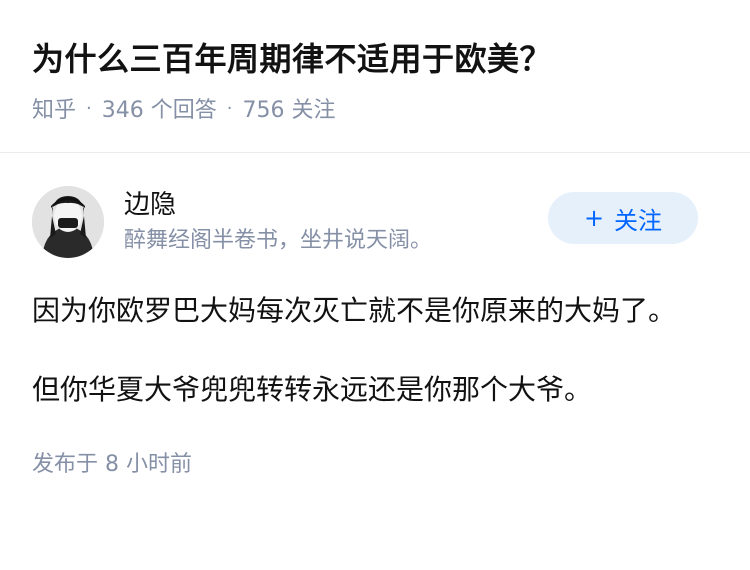  What do you see at coordinates (375, 59) in the screenshot?
I see `question-title: 为什么三百年周期律不适用于欧美？` at bounding box center [375, 59].